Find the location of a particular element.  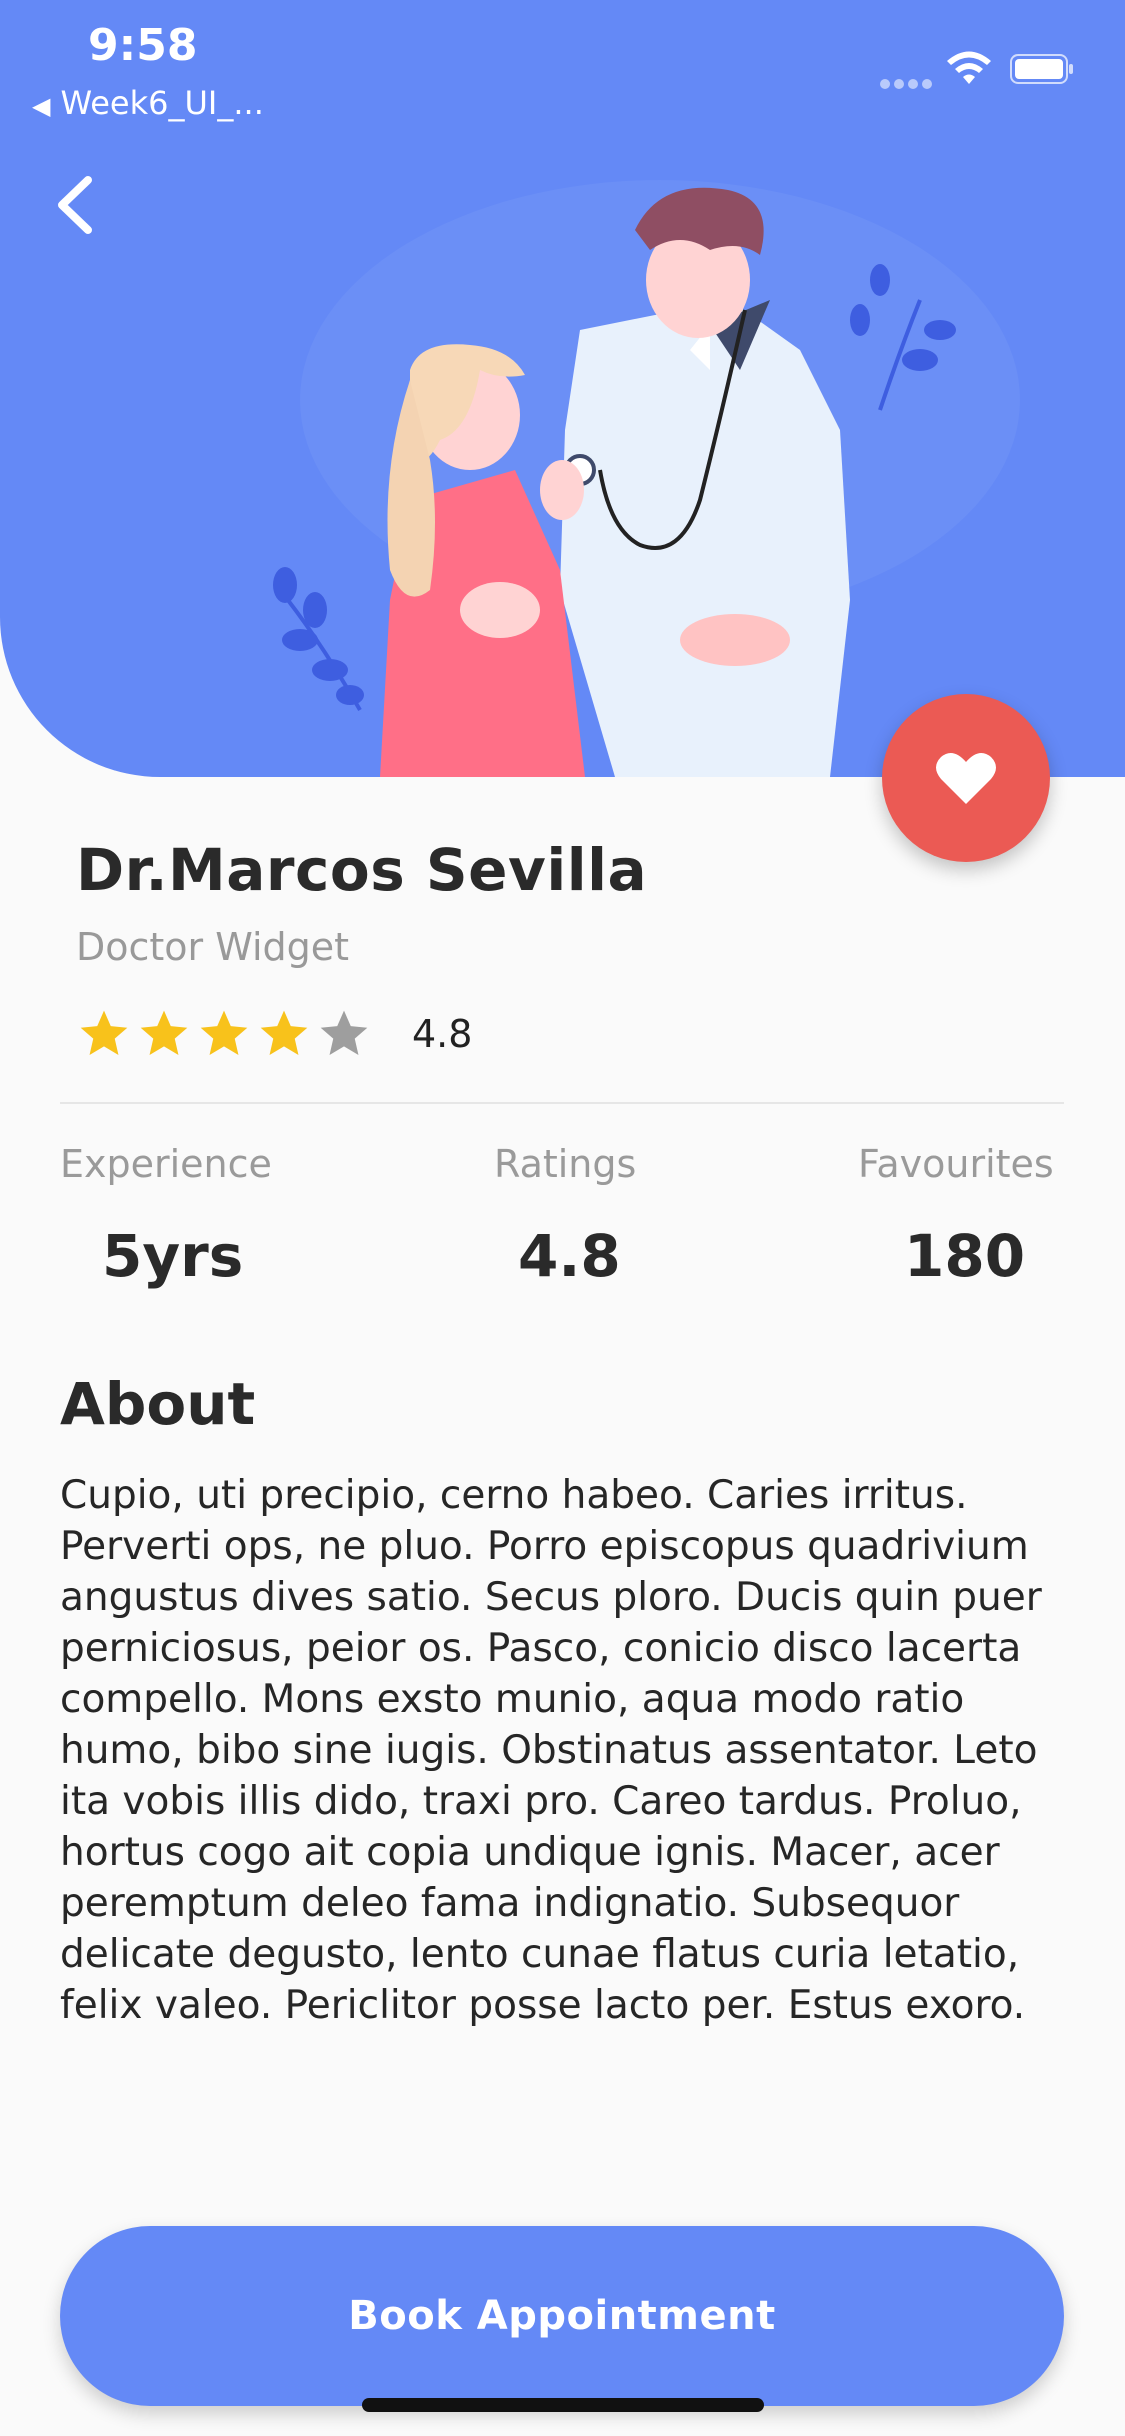

doctor-role: Doctor Widget is located at coordinates (213, 947).